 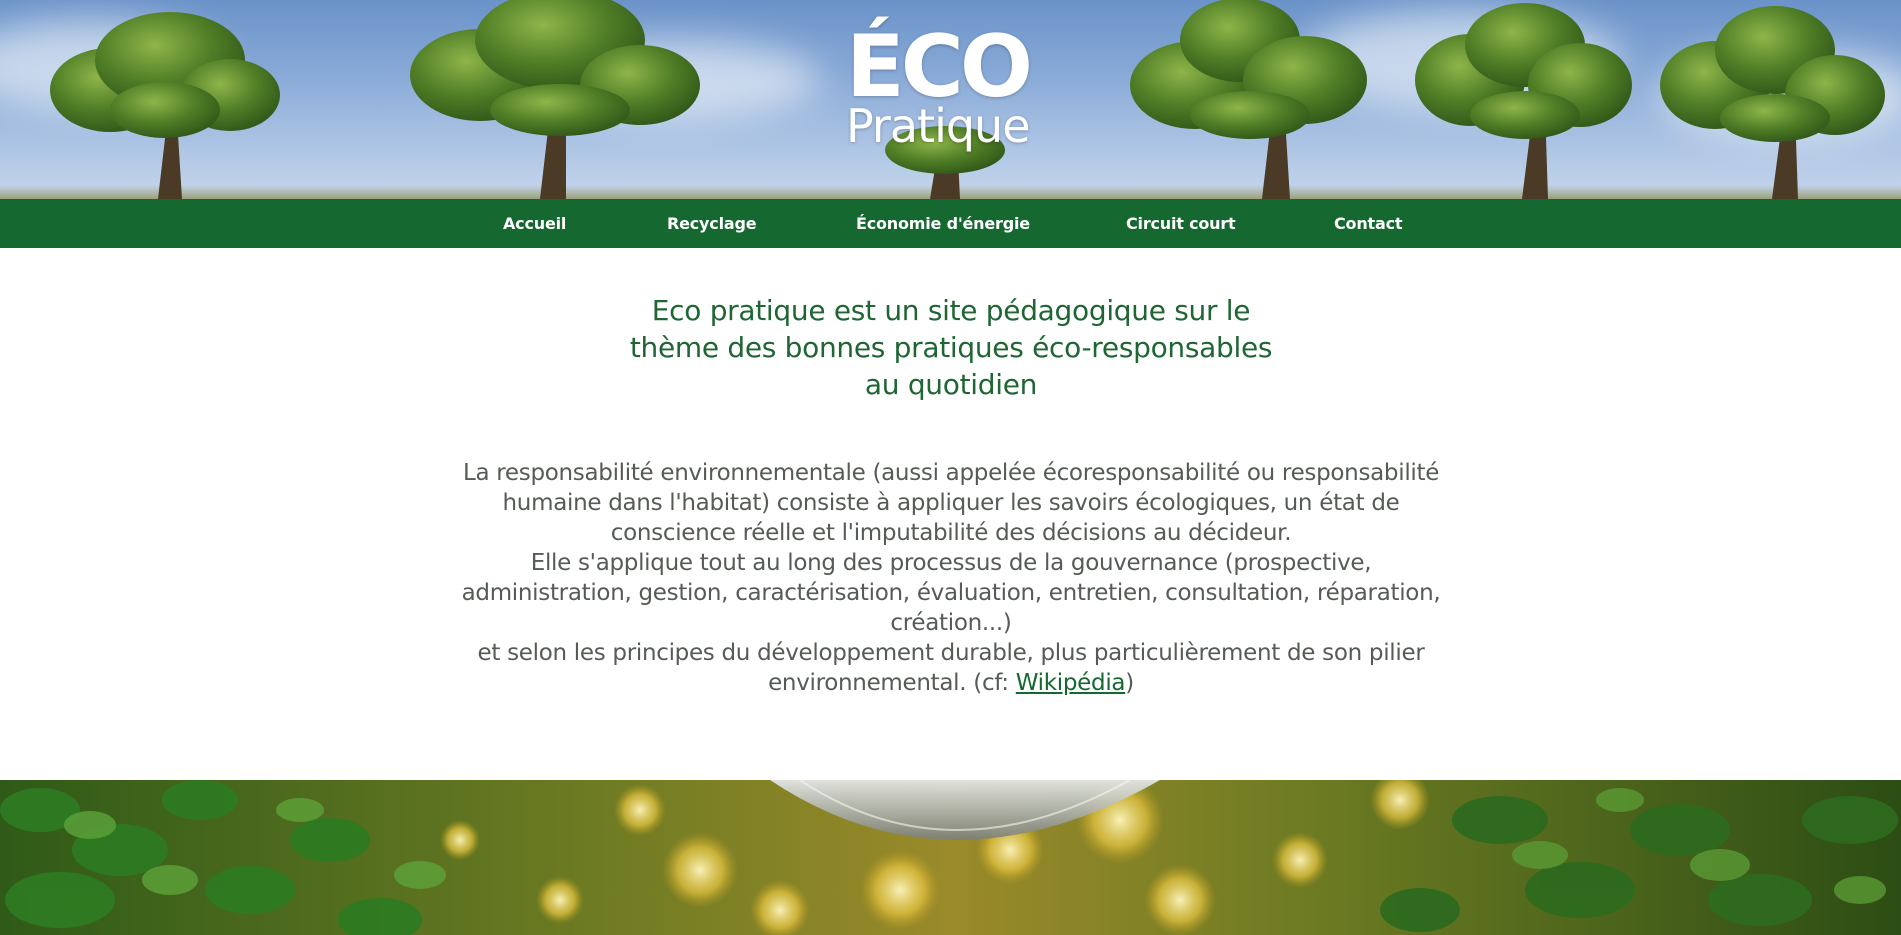 I want to click on logo-sub-text: Pratique, so click(x=938, y=126).